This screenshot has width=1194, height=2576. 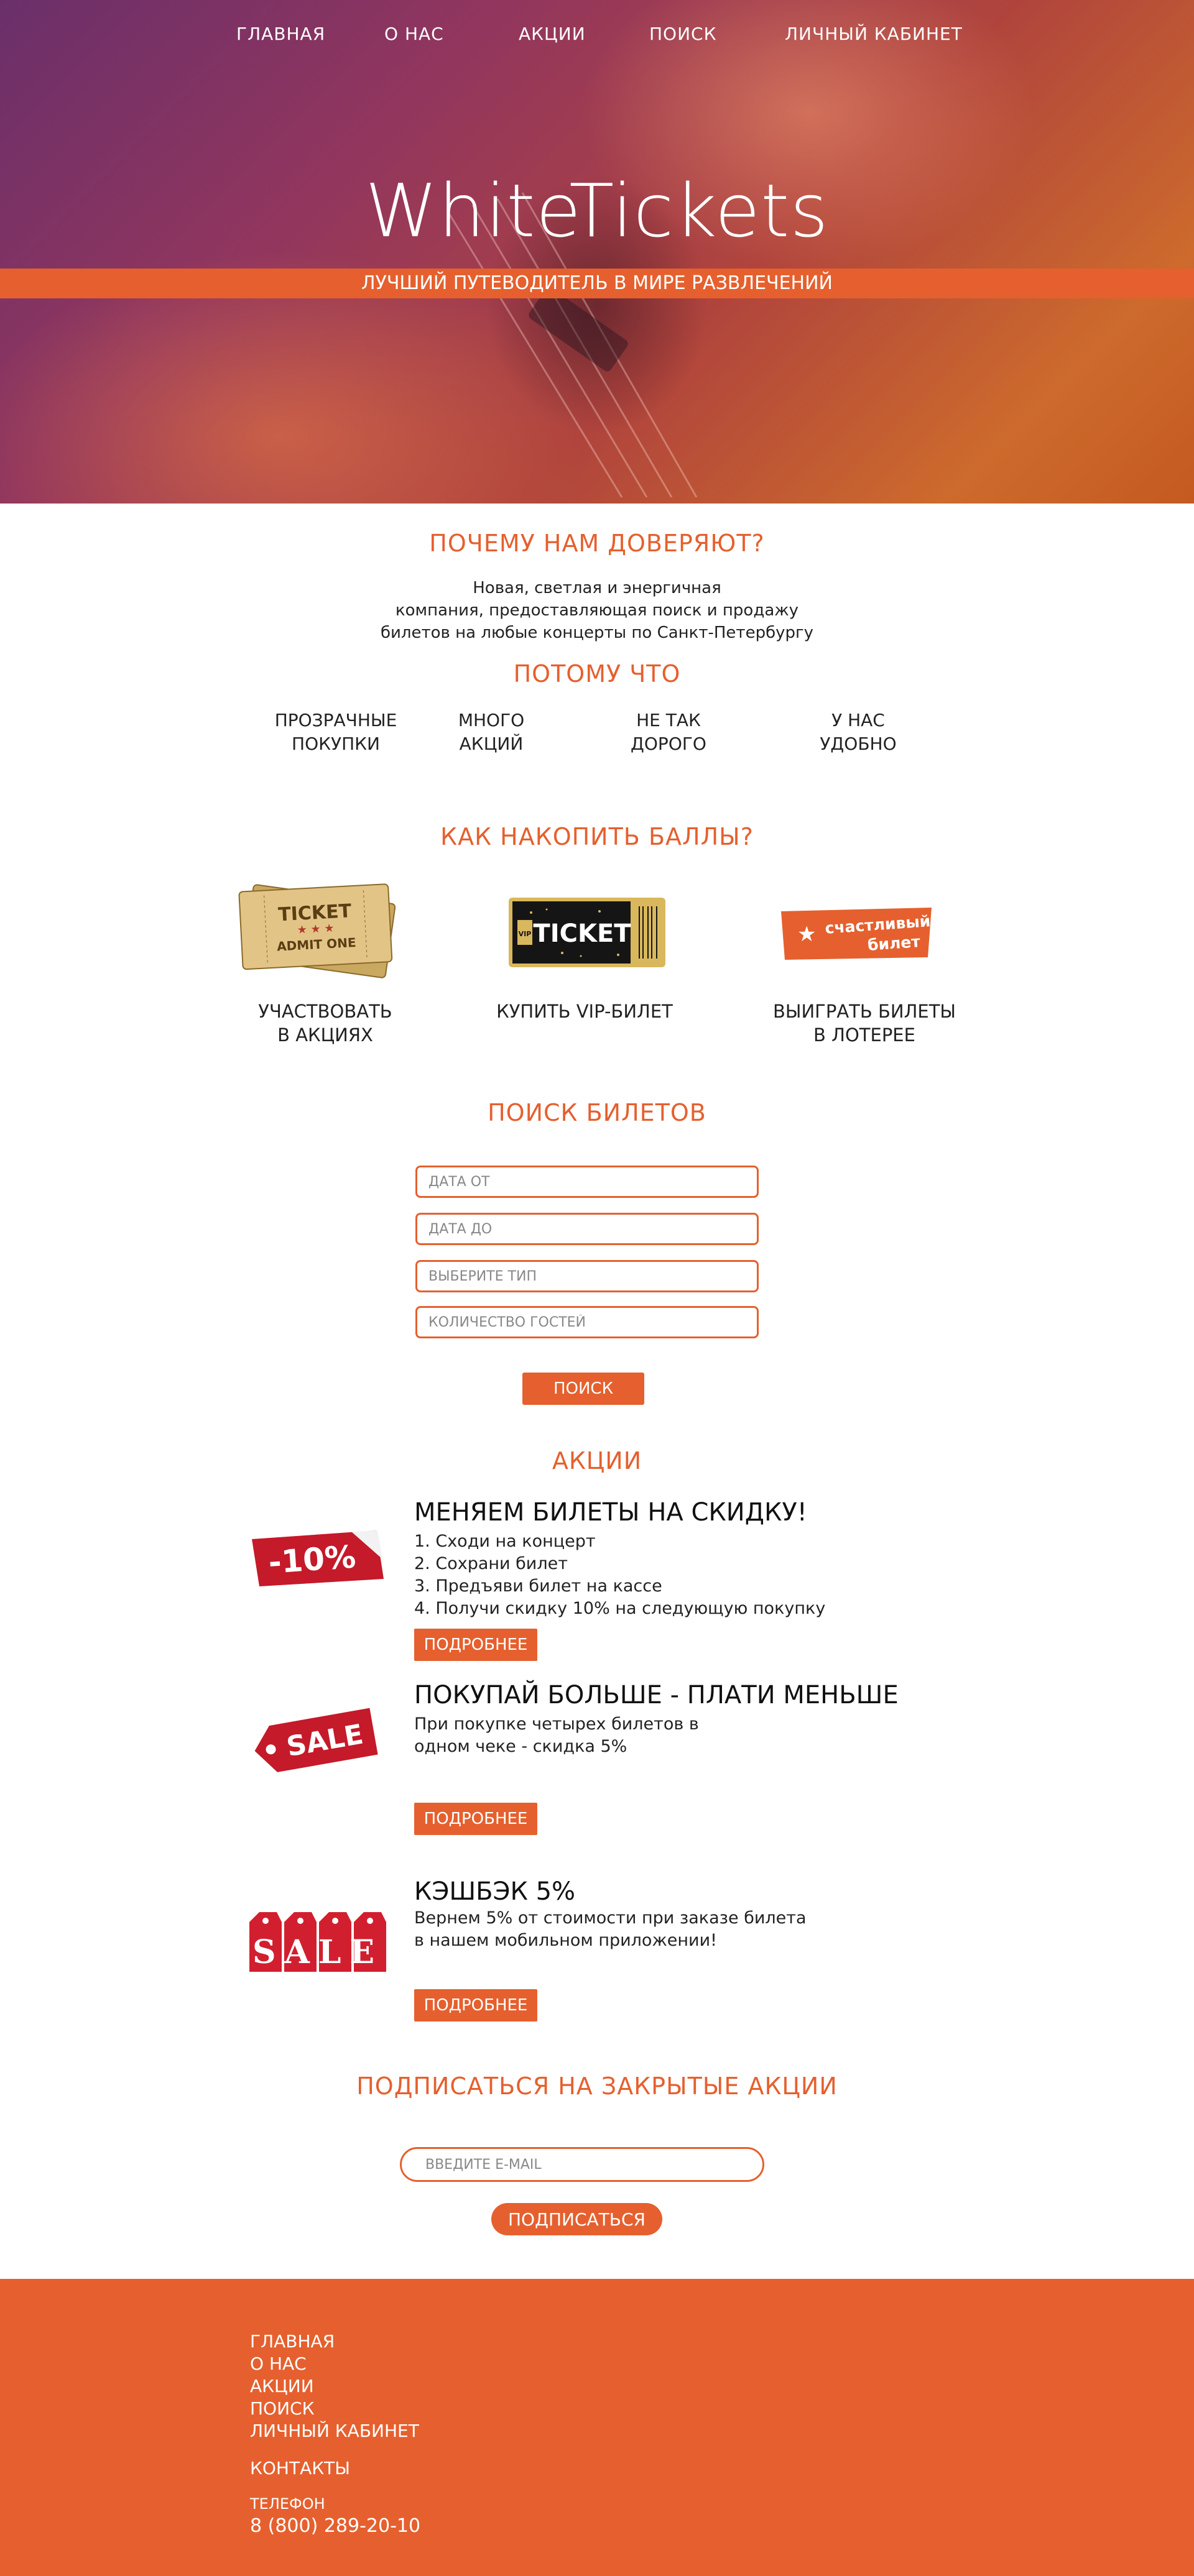 What do you see at coordinates (282, 2386) in the screenshot?
I see `footer-link-promos: АКЦИИ` at bounding box center [282, 2386].